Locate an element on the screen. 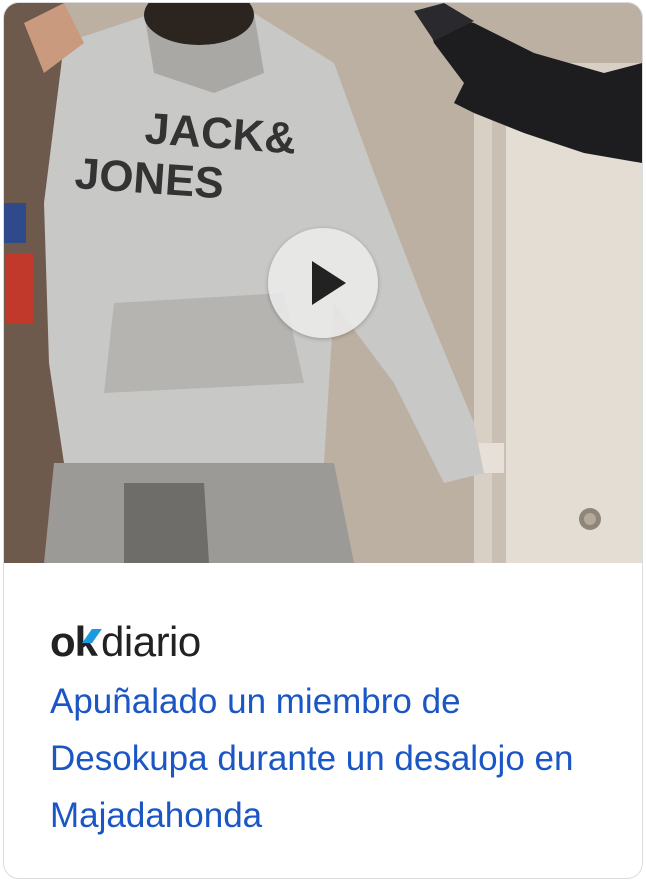 This screenshot has height=882, width=646. logo-ok-text: ok is located at coordinates (76, 642).